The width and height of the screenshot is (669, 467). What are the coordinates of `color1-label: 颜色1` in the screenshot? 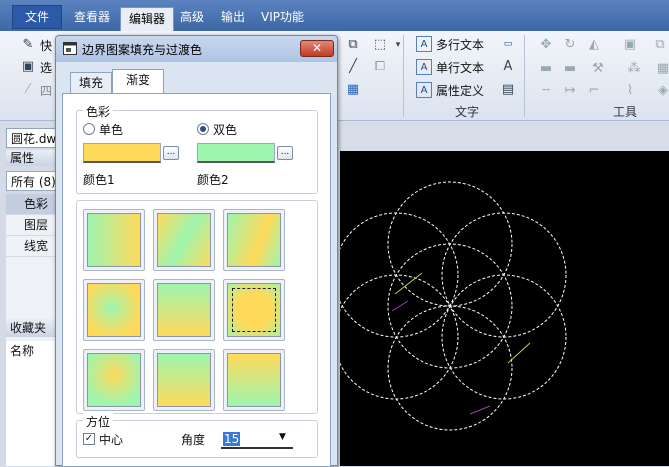 It's located at (99, 180).